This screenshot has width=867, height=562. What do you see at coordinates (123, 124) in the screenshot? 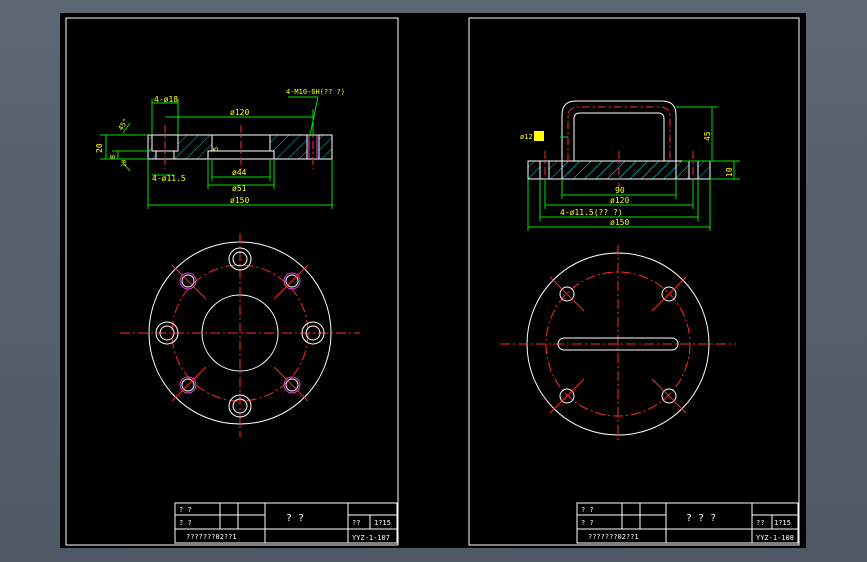
I see `dim-angle: 45°` at bounding box center [123, 124].